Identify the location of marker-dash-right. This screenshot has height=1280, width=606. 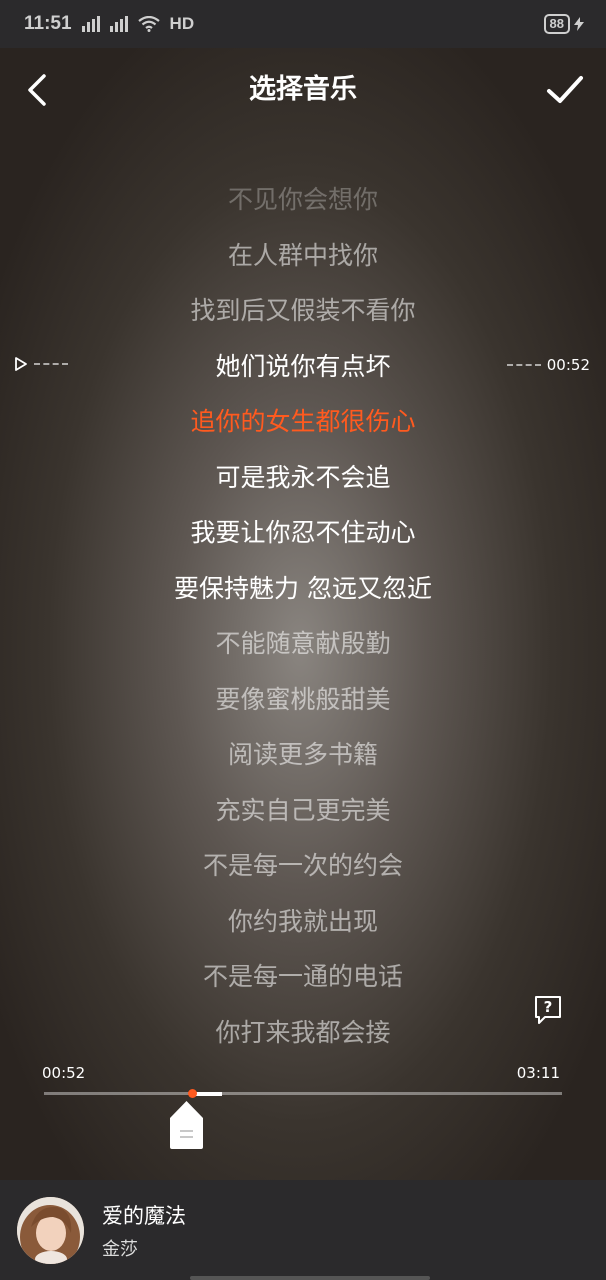
(523, 365).